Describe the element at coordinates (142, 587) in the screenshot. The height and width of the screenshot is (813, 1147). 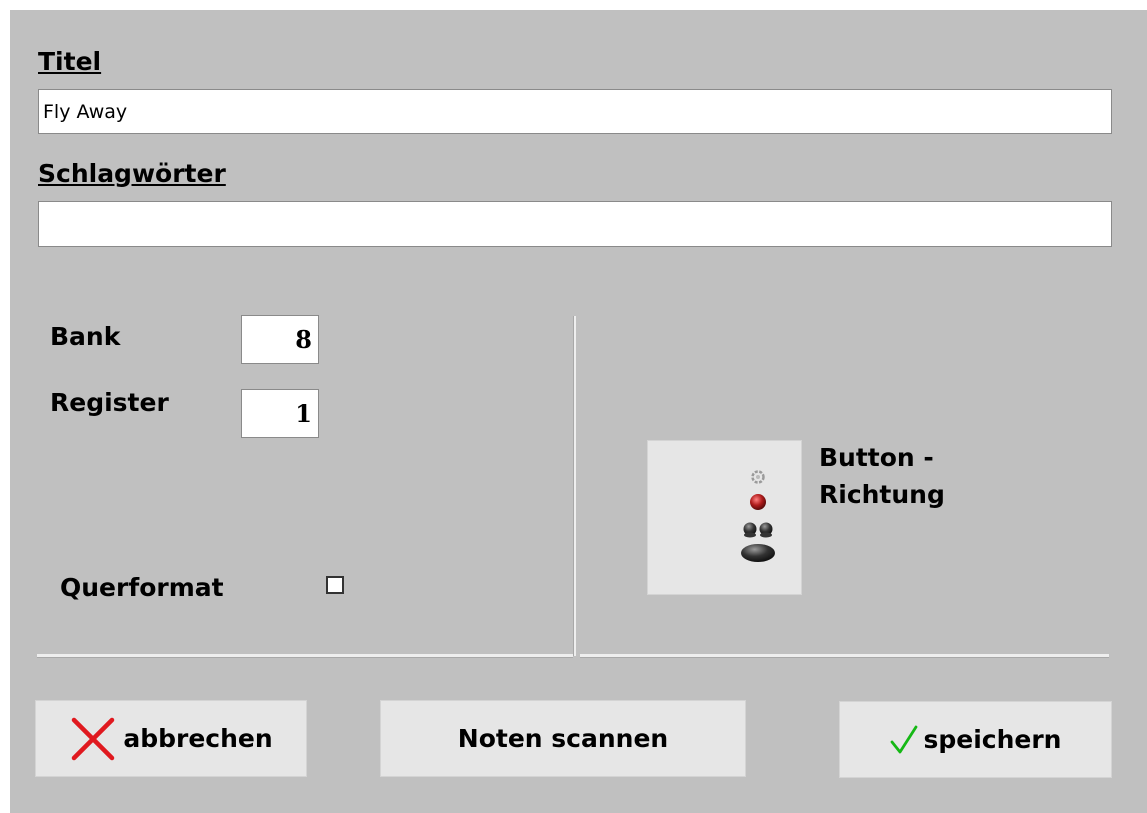
I see `landscape-label: Querformat` at that location.